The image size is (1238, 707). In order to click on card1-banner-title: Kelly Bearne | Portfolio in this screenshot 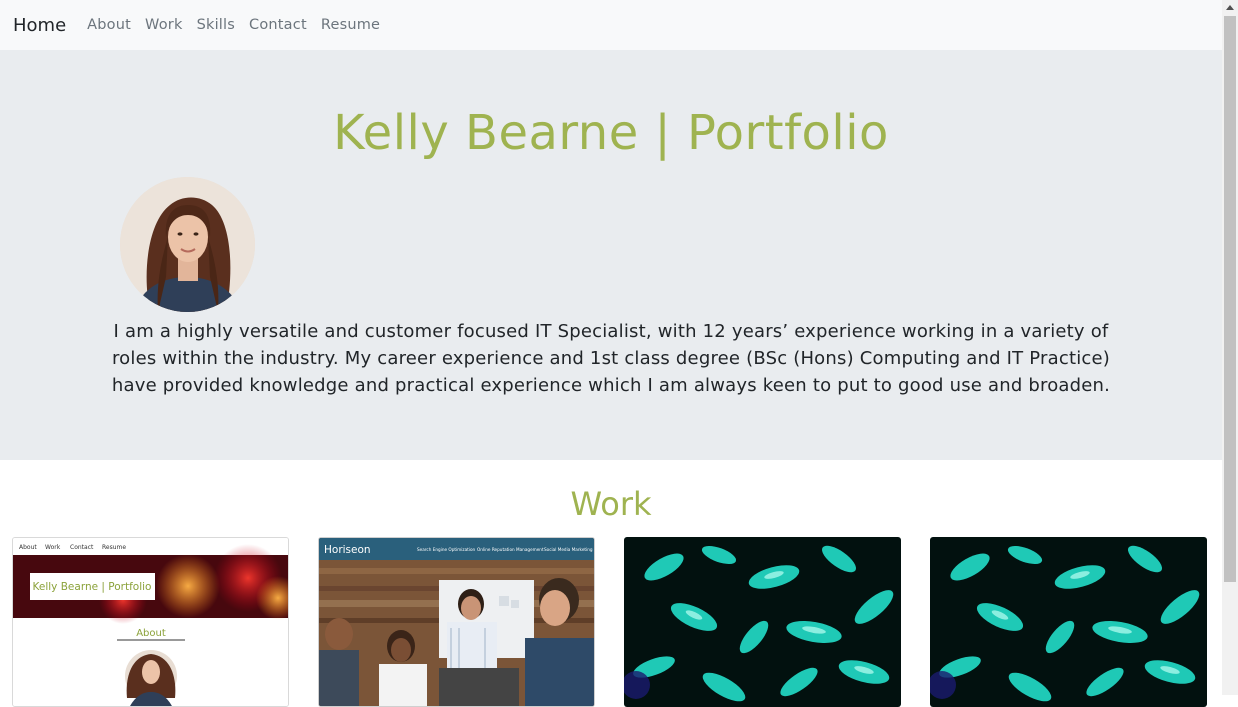, I will do `click(92, 587)`.